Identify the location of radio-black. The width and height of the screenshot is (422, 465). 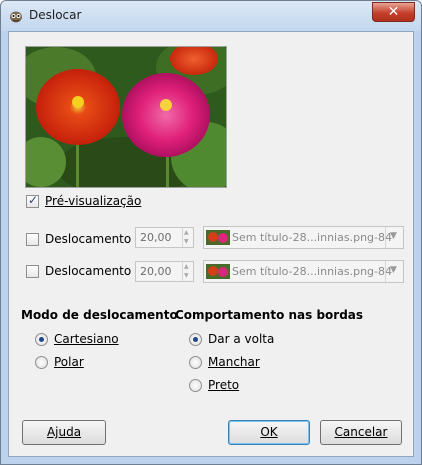
(195, 385).